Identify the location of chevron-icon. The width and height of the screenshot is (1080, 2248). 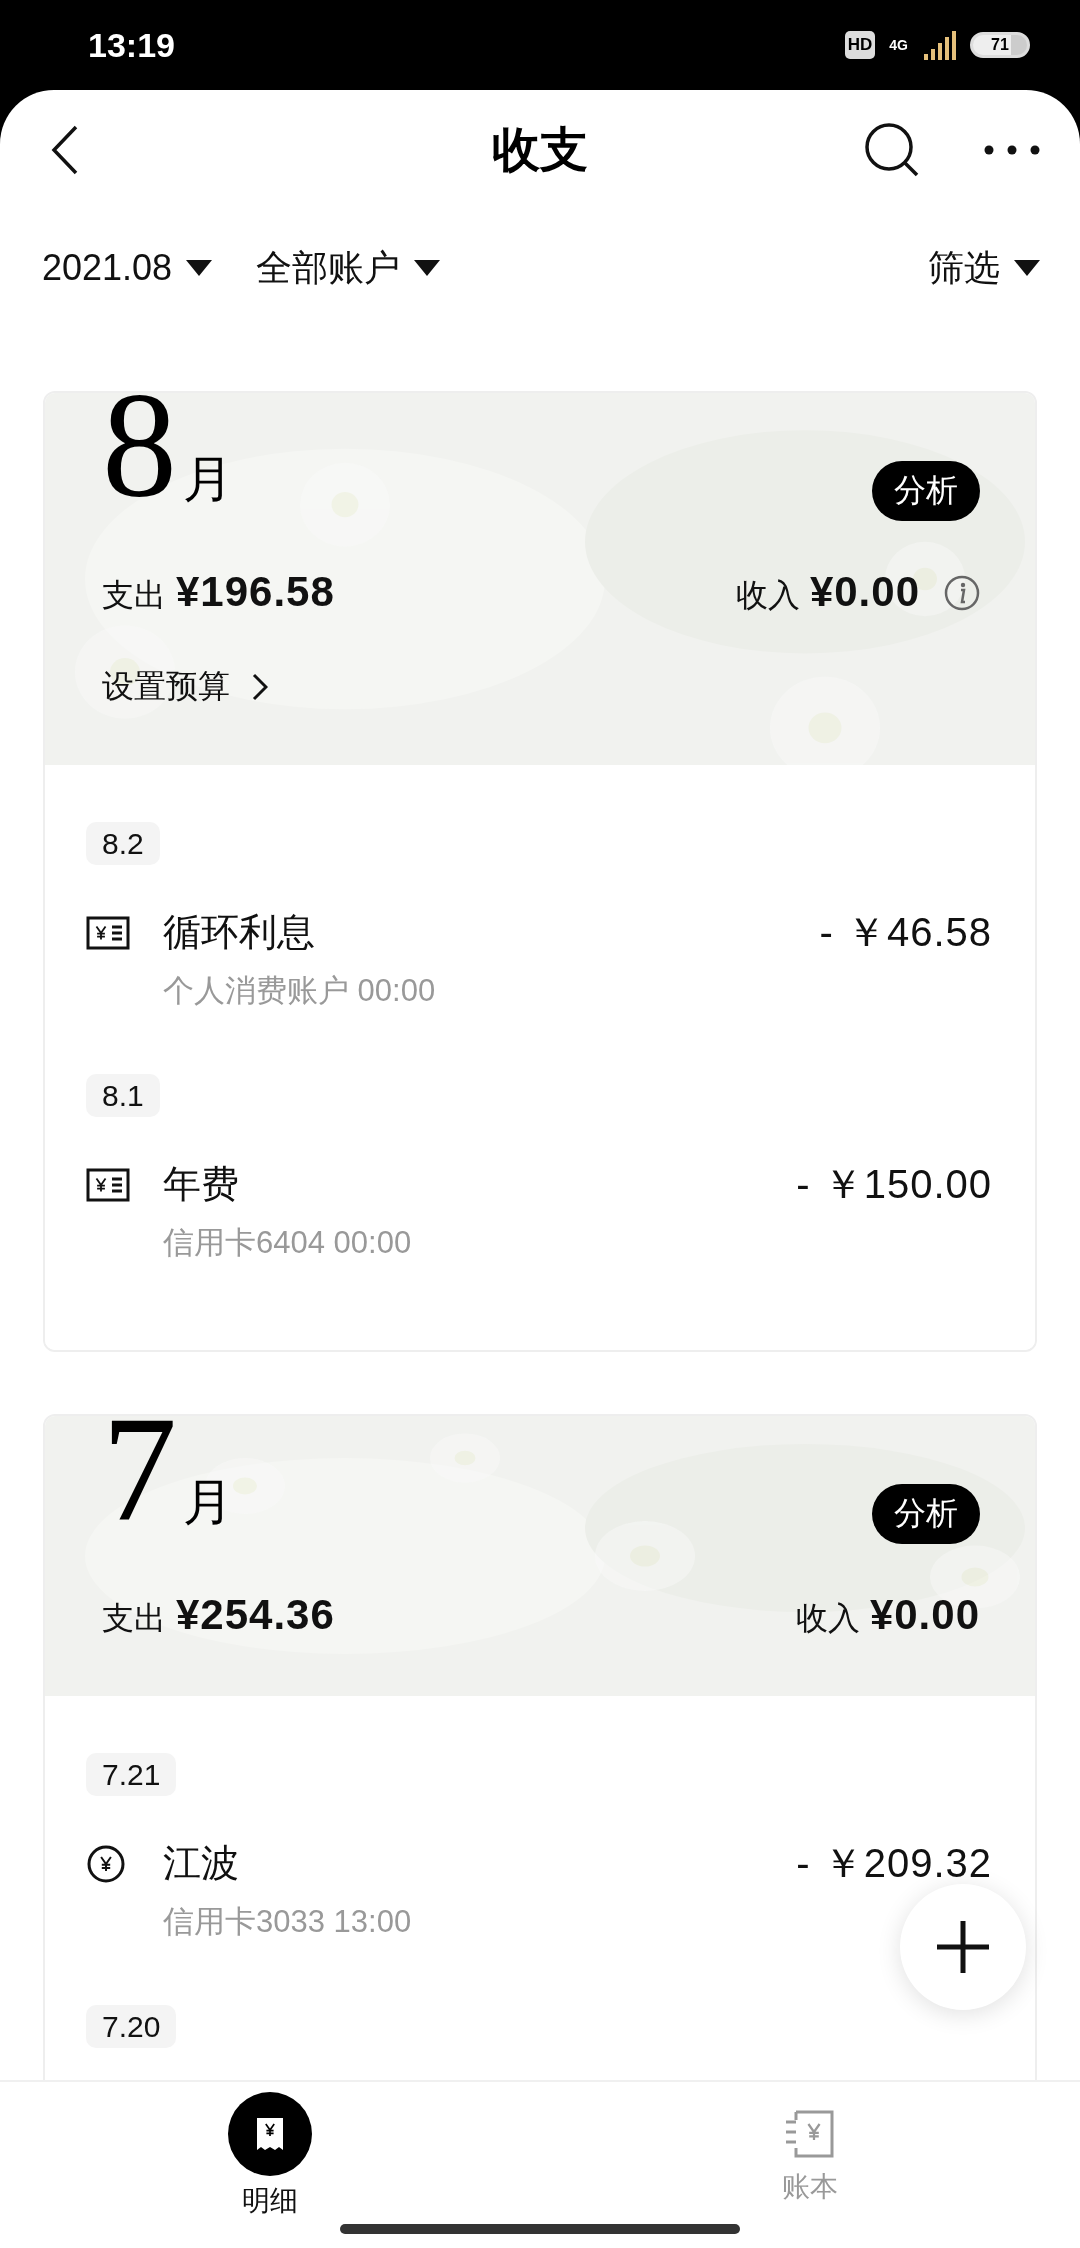
(260, 687).